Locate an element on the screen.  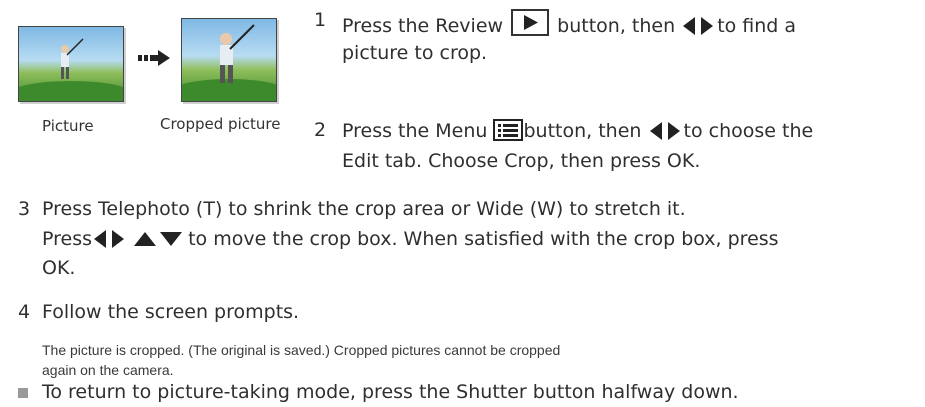
cropped-picture-thumbnail is located at coordinates (229, 60).